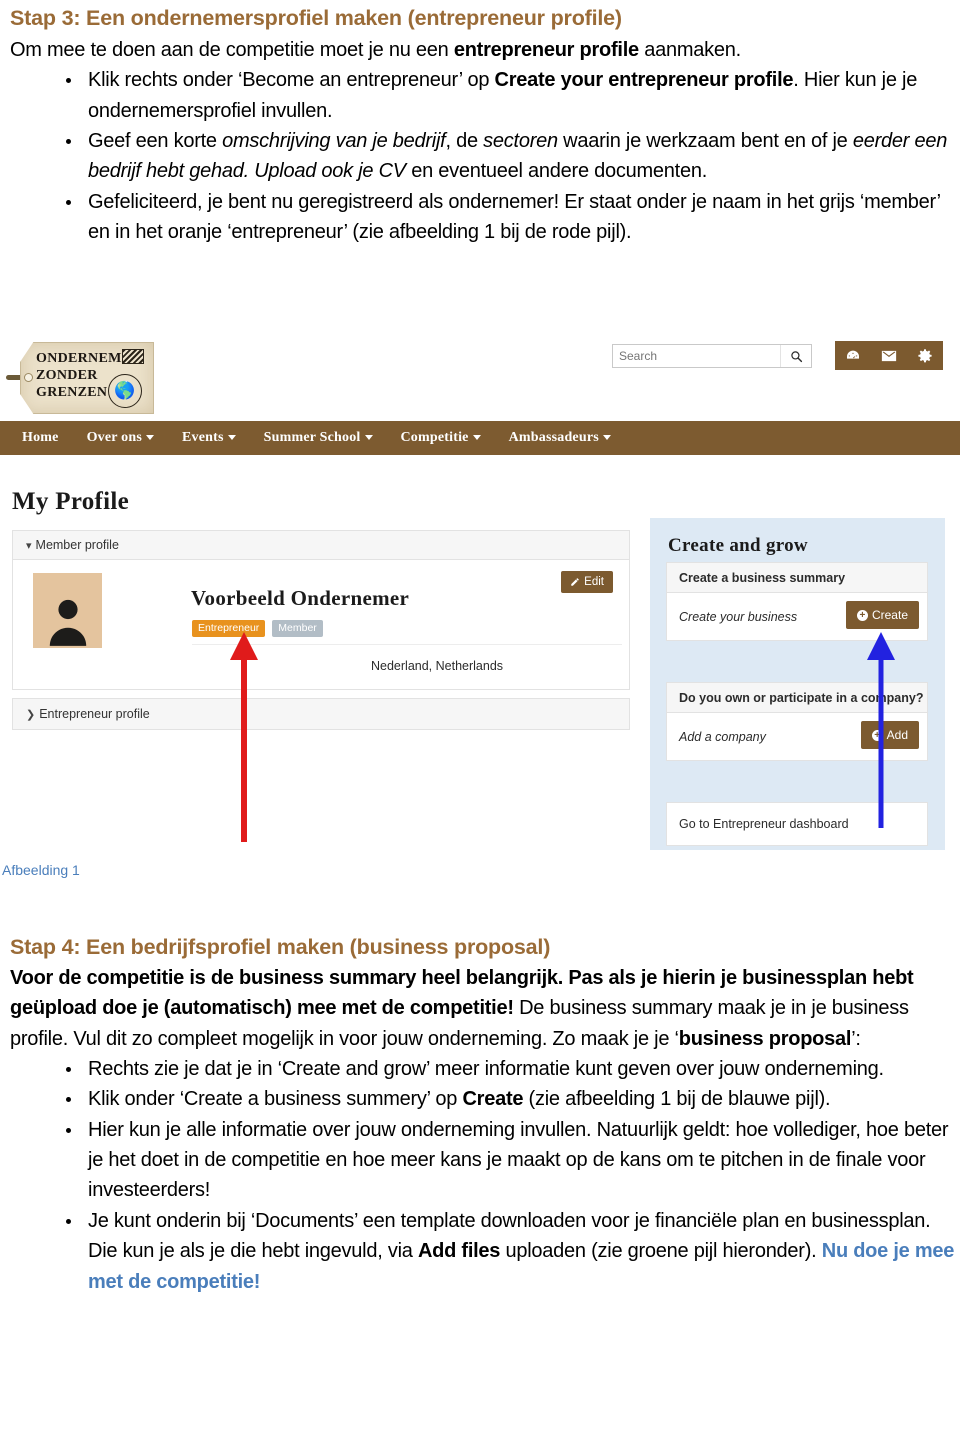 The height and width of the screenshot is (1444, 960). I want to click on nav-item-label: Ambassadeurs, so click(553, 437).